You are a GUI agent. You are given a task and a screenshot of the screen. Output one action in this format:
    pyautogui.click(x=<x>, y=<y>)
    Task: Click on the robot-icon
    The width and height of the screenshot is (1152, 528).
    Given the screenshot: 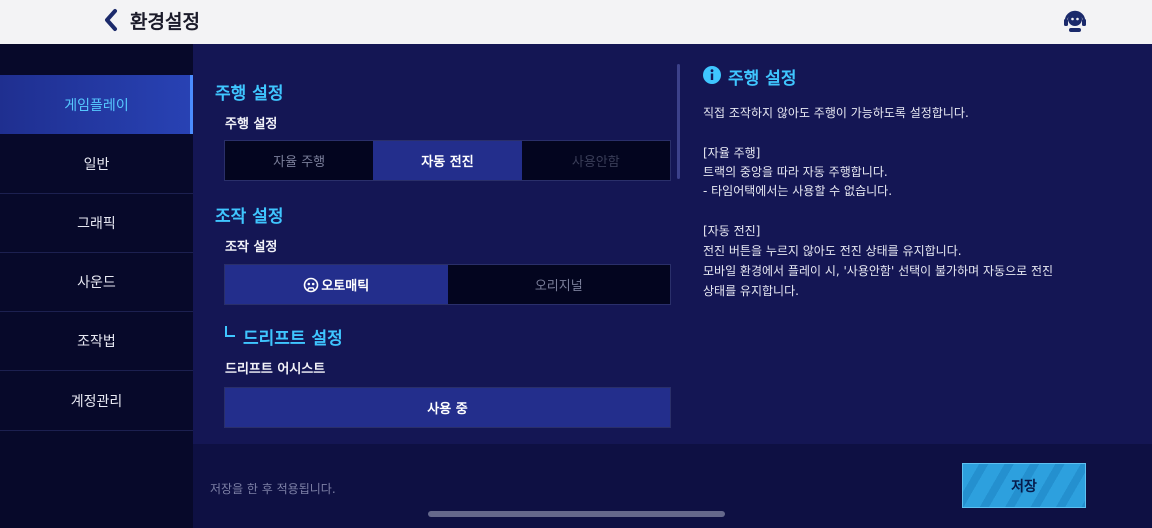 What is the action you would take?
    pyautogui.click(x=311, y=284)
    